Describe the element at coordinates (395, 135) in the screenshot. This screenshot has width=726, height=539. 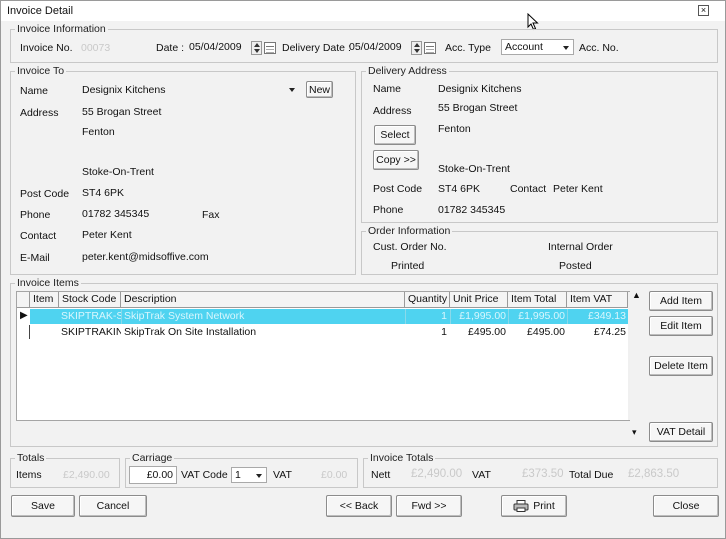
I see `select-address-button: Select` at that location.